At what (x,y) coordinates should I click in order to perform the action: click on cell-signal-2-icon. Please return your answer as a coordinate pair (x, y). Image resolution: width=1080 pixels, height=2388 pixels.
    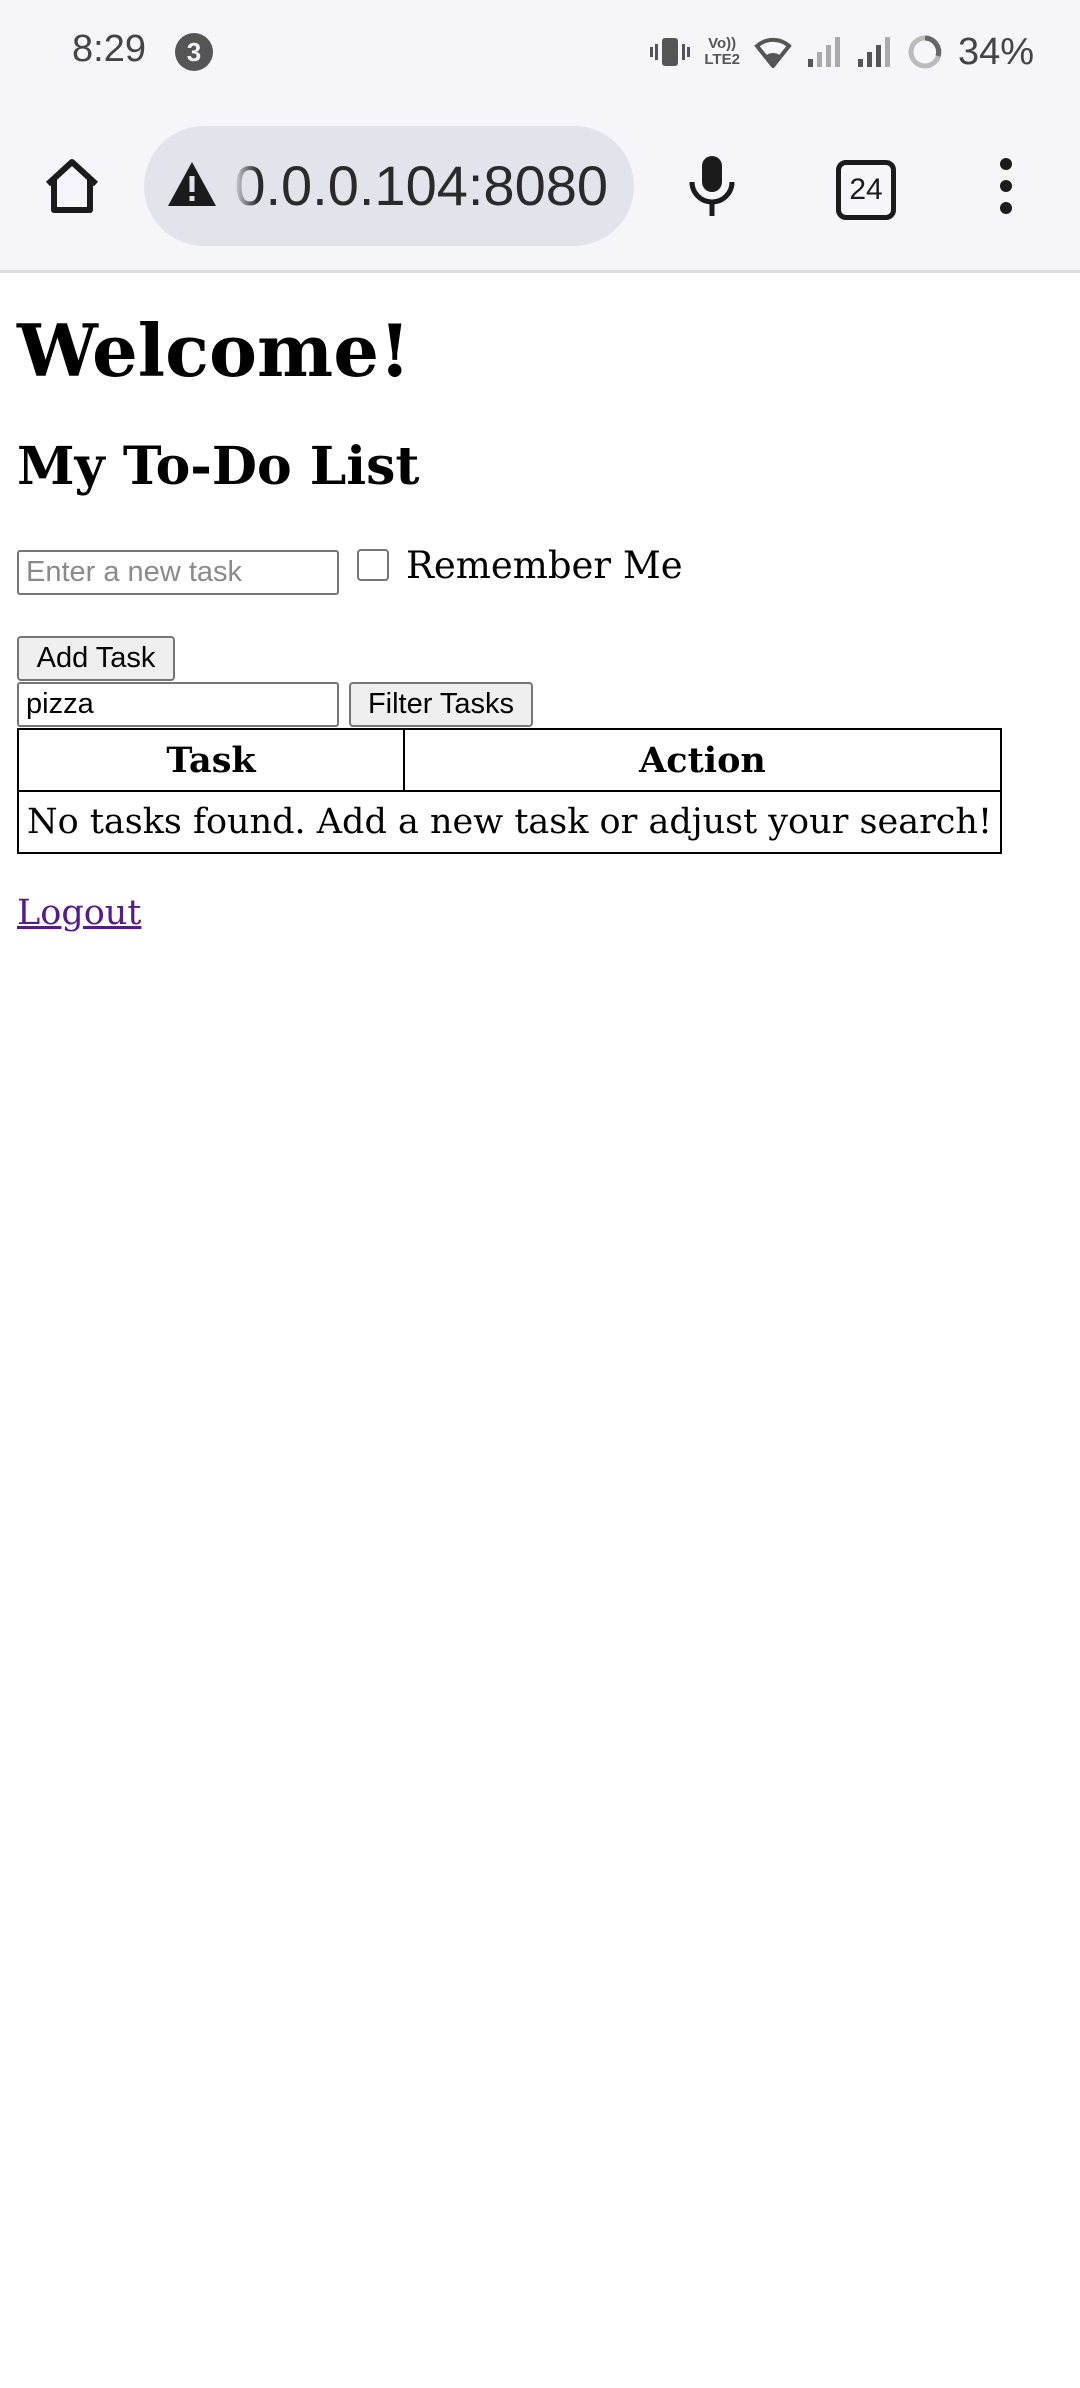
    Looking at the image, I should click on (873, 52).